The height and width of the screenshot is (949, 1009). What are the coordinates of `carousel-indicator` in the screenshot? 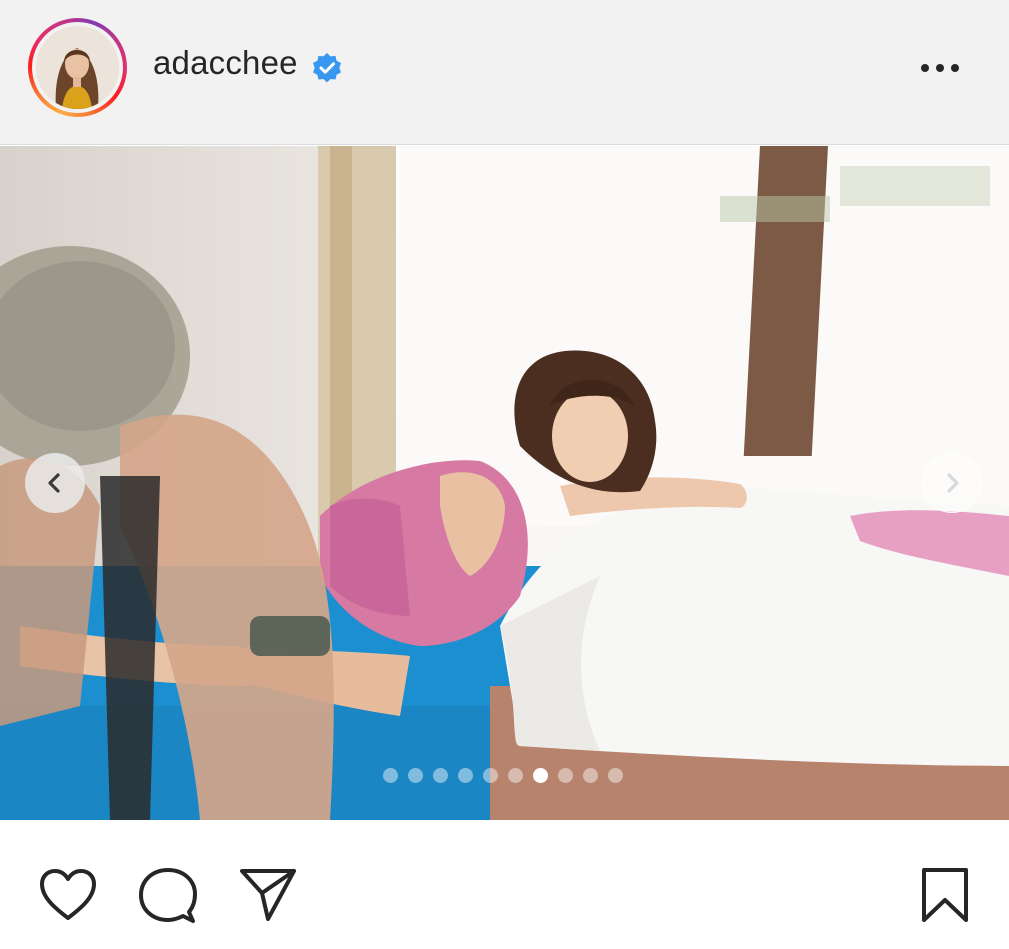 It's located at (503, 775).